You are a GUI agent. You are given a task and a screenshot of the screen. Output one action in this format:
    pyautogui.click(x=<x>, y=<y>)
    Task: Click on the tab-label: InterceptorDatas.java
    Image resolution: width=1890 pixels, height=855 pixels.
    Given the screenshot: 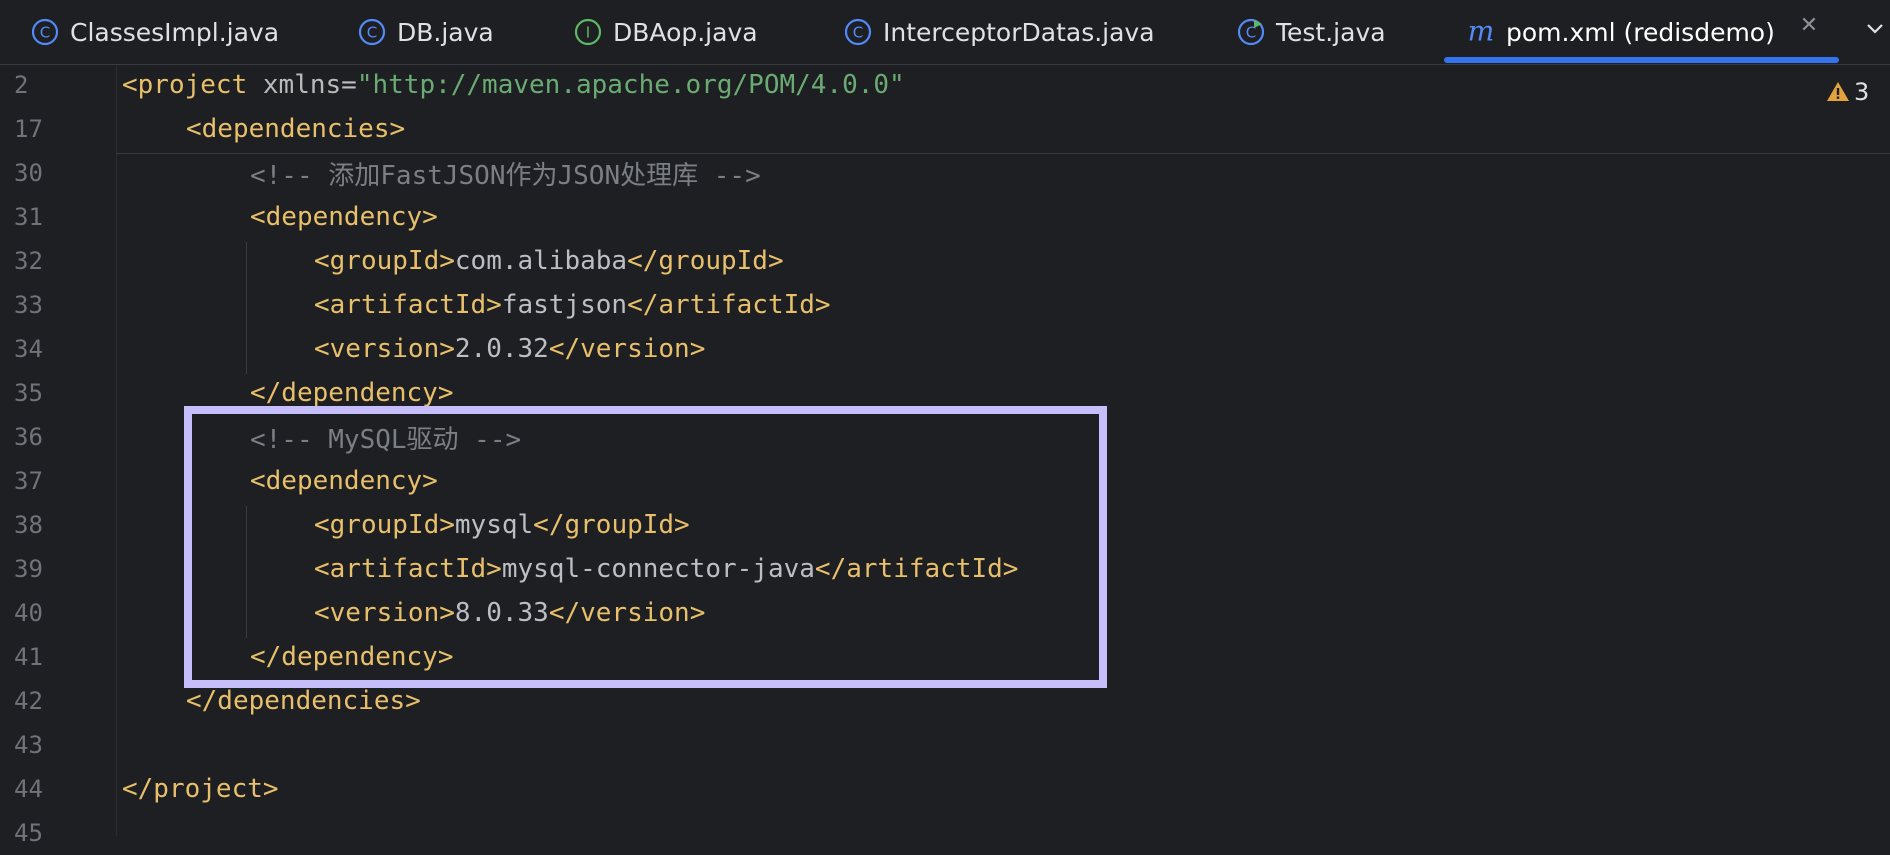 What is the action you would take?
    pyautogui.click(x=1019, y=32)
    